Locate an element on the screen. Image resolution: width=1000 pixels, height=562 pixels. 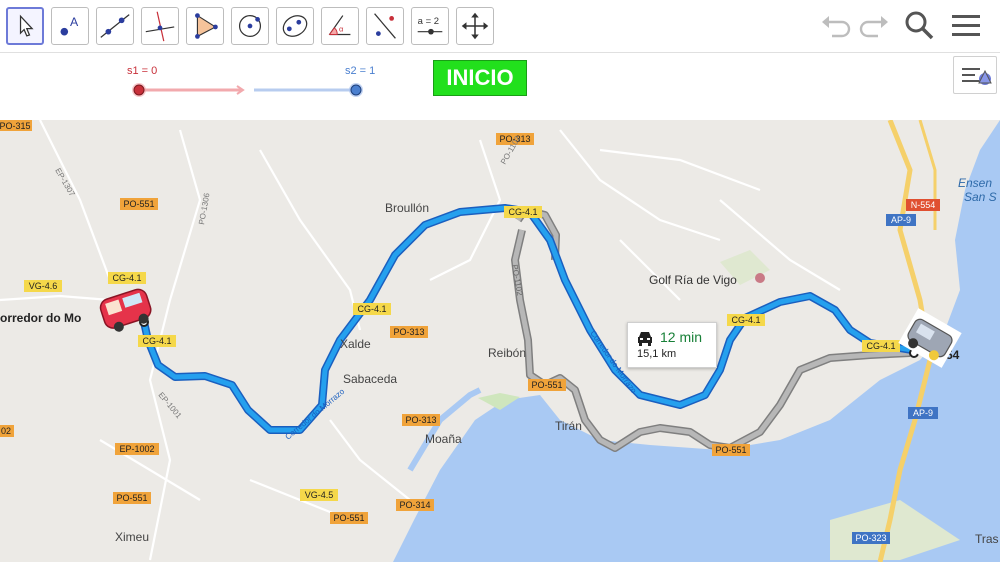
line-icon is located at coordinates (115, 26).